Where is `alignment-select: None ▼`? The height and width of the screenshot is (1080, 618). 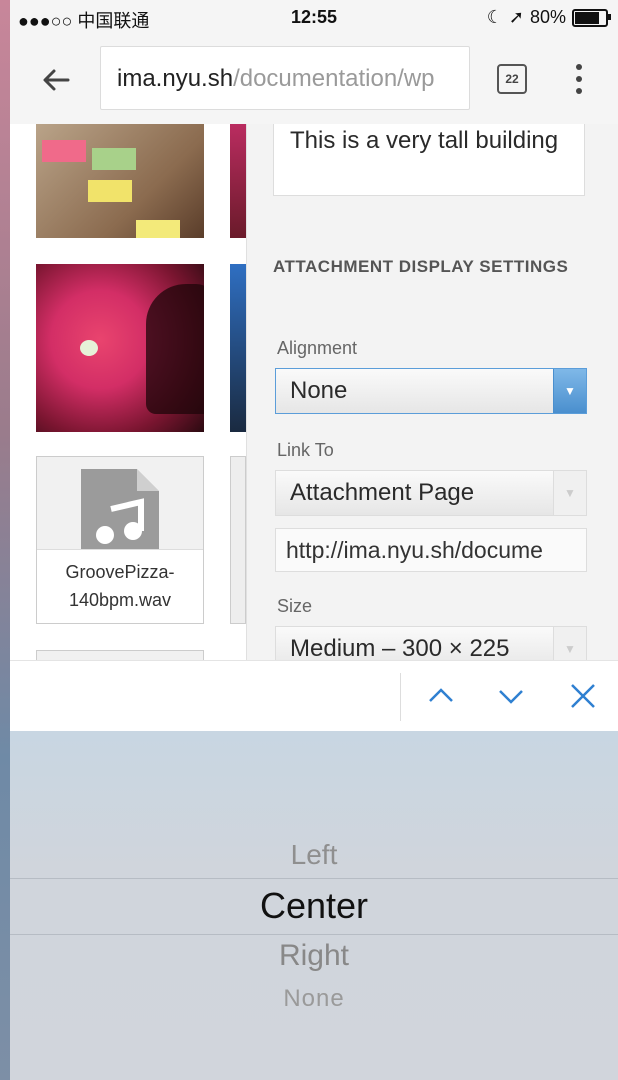
alignment-select: None ▼ is located at coordinates (431, 391).